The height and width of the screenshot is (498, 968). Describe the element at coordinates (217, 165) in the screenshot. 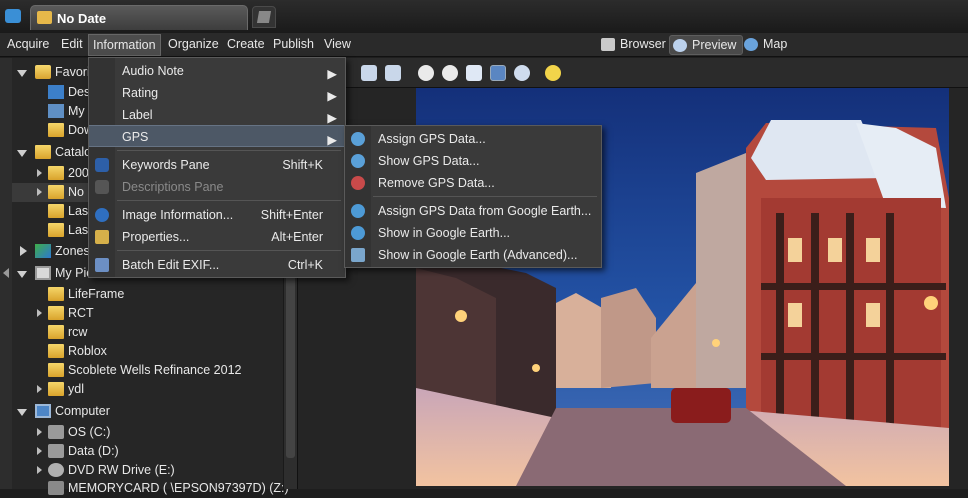

I see `menu-item-keywords-pane: Keywords Pane Shift+K` at that location.